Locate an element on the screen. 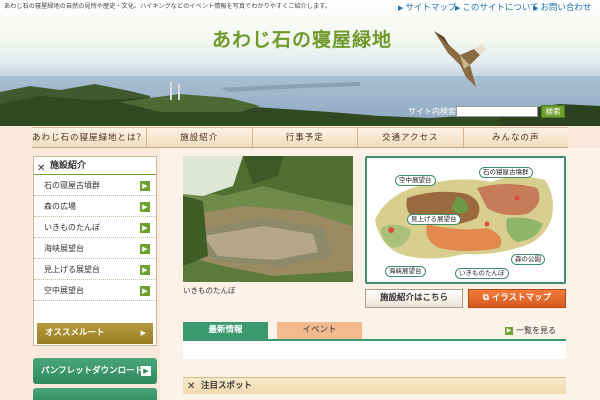  search-input is located at coordinates (497, 111).